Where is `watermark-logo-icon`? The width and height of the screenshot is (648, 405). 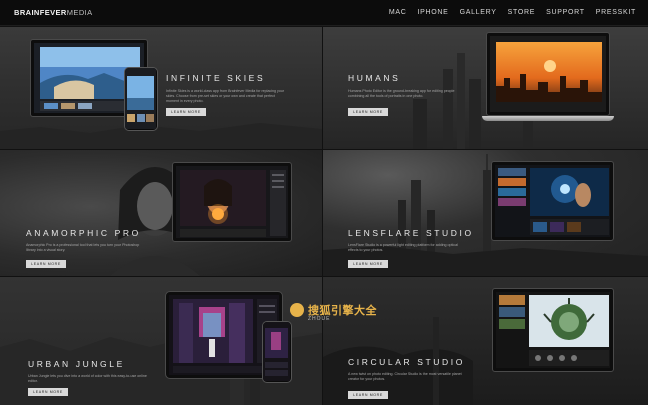
watermark-logo-icon is located at coordinates (297, 310).